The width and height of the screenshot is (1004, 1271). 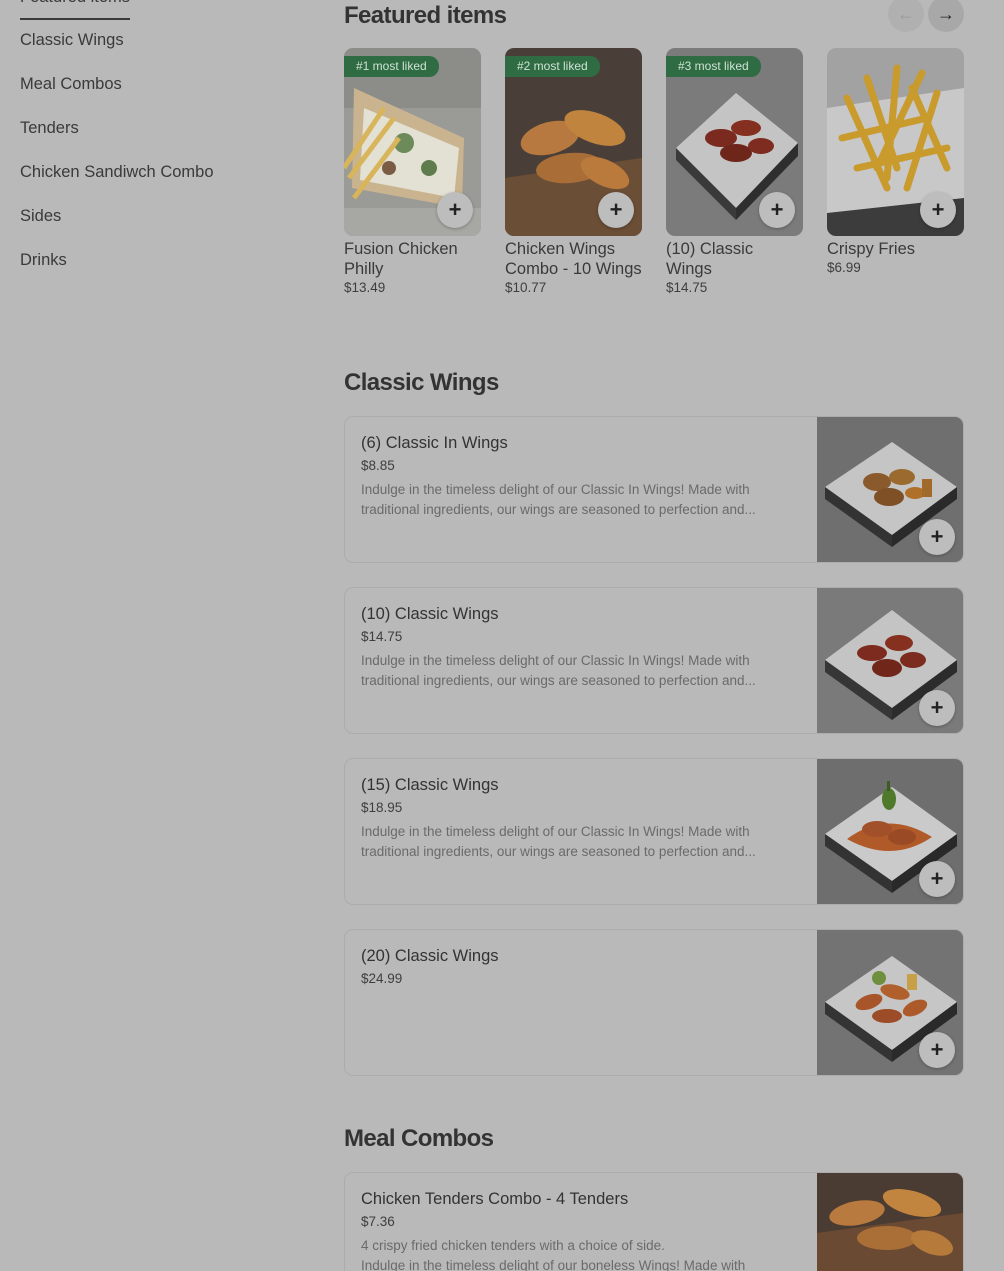 I want to click on menu-item-card: (20) Classic Wings $24.99 +, so click(x=654, y=1002).